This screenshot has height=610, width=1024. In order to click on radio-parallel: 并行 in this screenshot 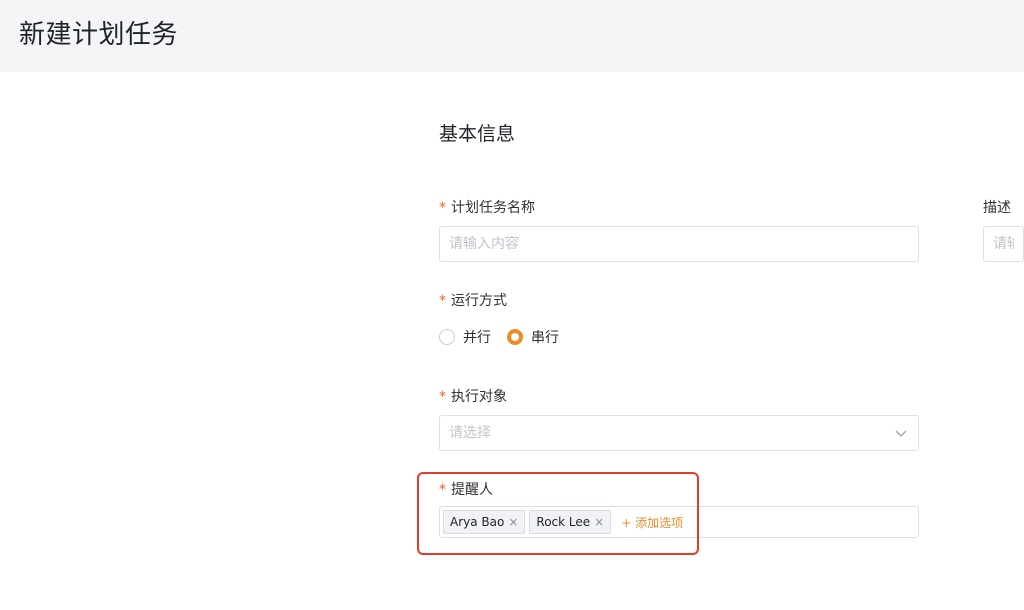, I will do `click(465, 337)`.